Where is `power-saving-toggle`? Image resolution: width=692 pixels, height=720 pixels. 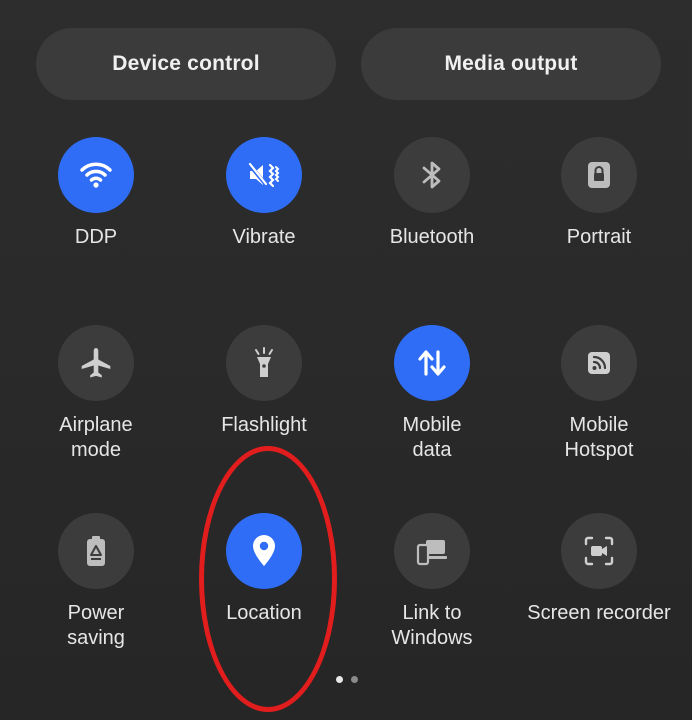 power-saving-toggle is located at coordinates (96, 551).